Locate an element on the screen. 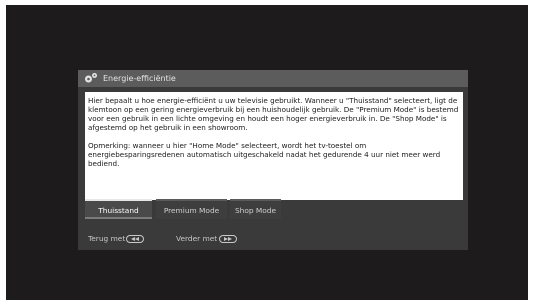 This screenshot has height=305, width=534. dialog-header: Energie-efficiëntie is located at coordinates (273, 78).